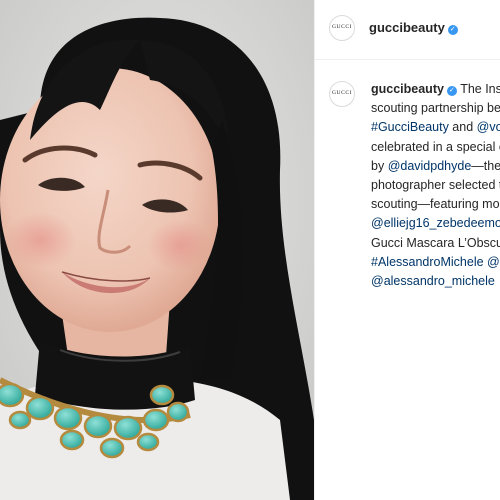  Describe the element at coordinates (435, 223) in the screenshot. I see `mention-elliejg16: @elliejg16_zebedeemod` at that location.